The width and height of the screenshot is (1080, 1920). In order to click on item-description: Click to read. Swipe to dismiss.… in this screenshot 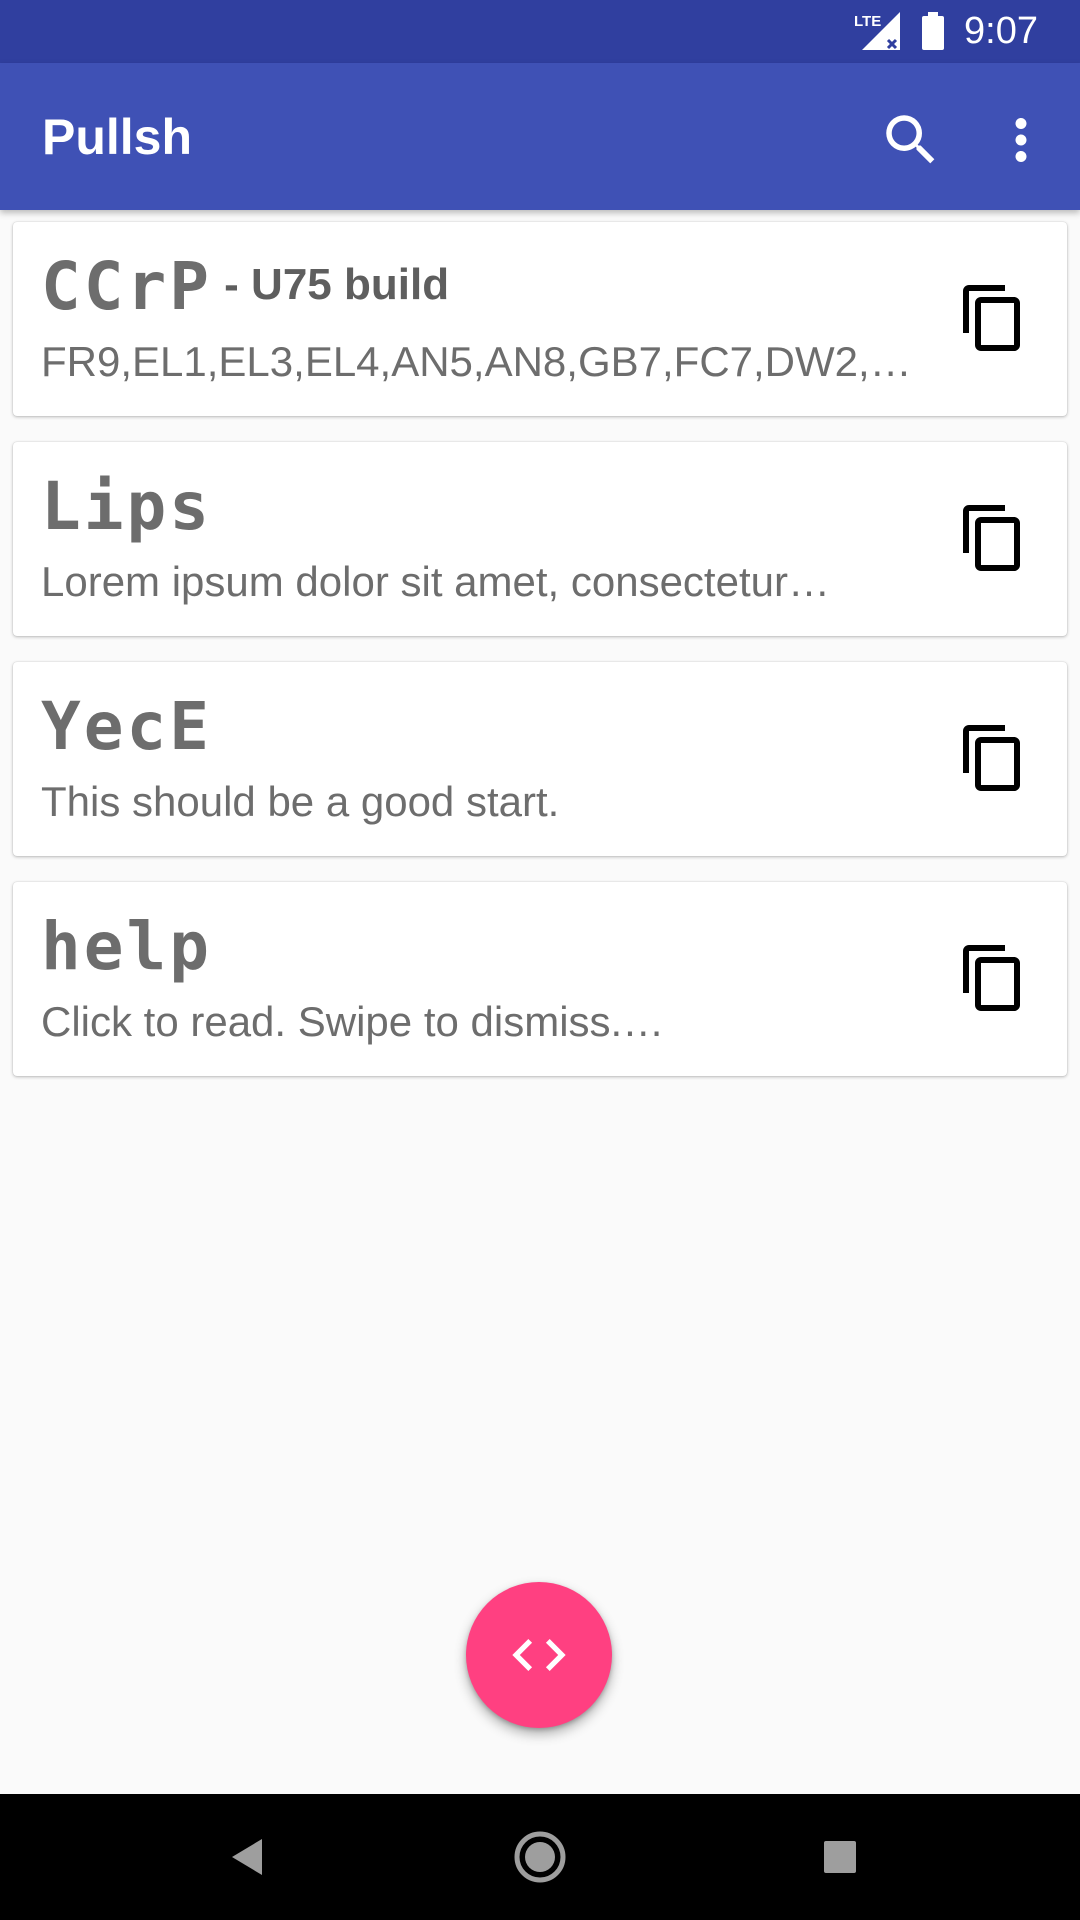, I will do `click(353, 1021)`.